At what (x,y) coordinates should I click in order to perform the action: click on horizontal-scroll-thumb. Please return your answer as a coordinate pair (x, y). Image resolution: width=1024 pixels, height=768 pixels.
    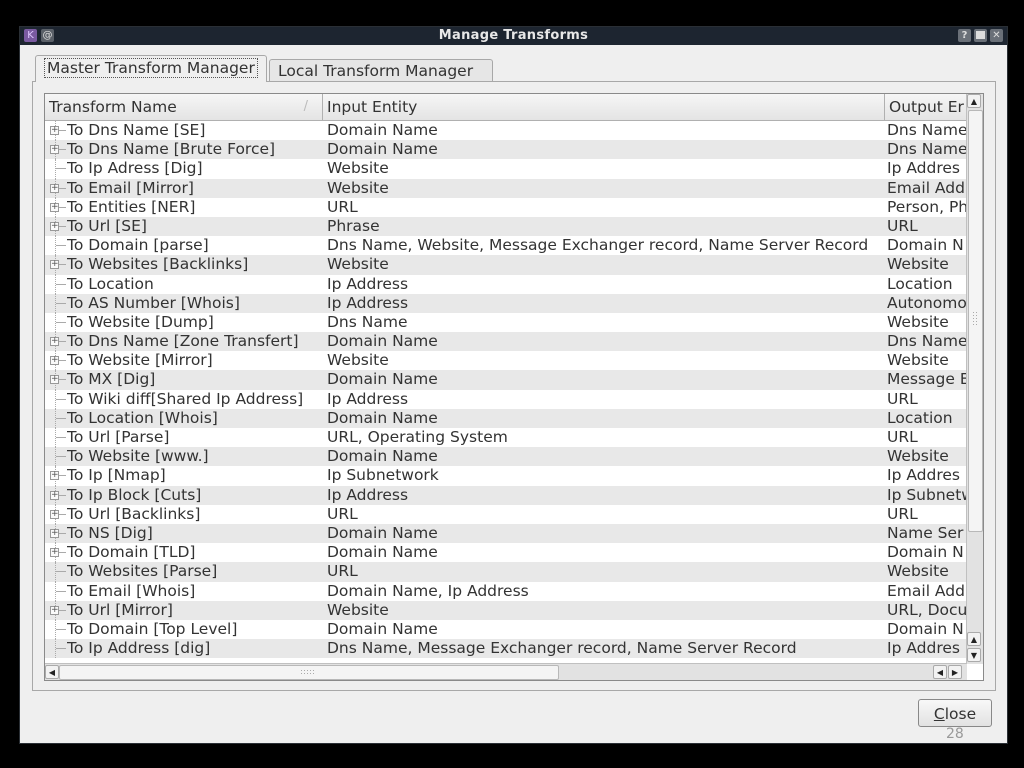
    Looking at the image, I should click on (309, 672).